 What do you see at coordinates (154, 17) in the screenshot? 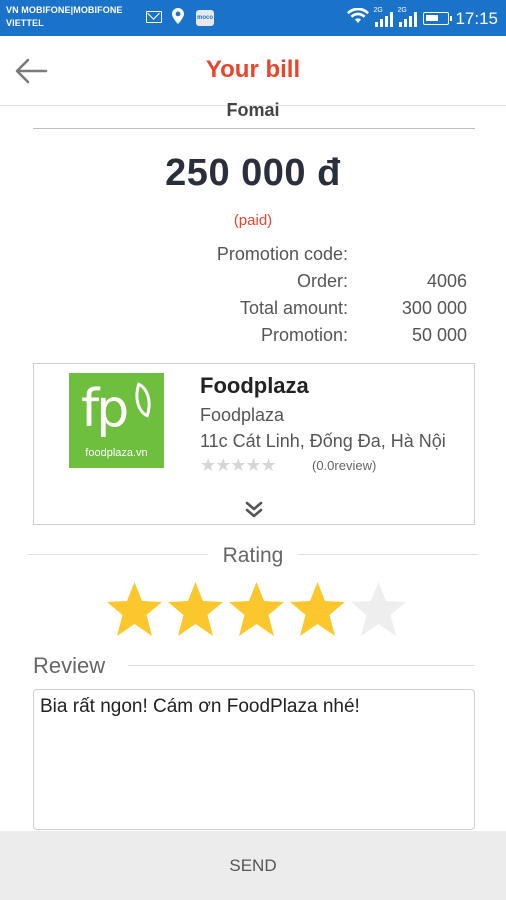
I see `mail-icon` at bounding box center [154, 17].